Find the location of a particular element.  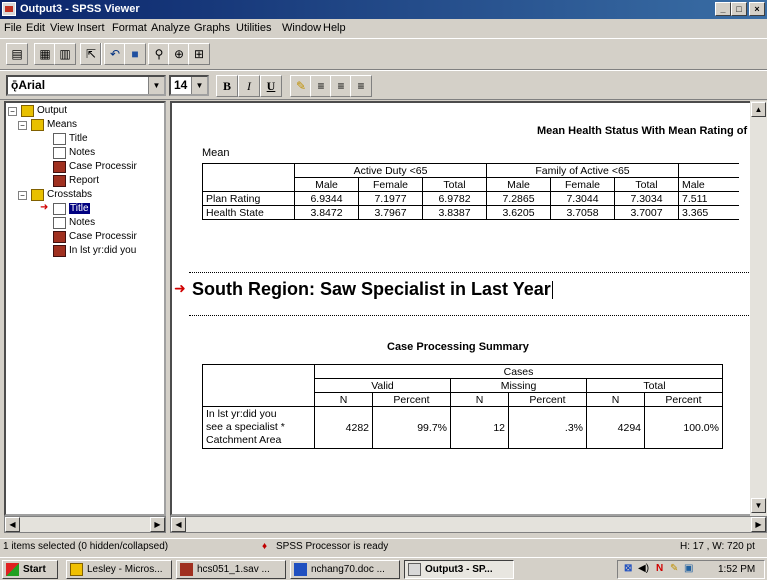

row-label: Plan Rating is located at coordinates (248, 198).